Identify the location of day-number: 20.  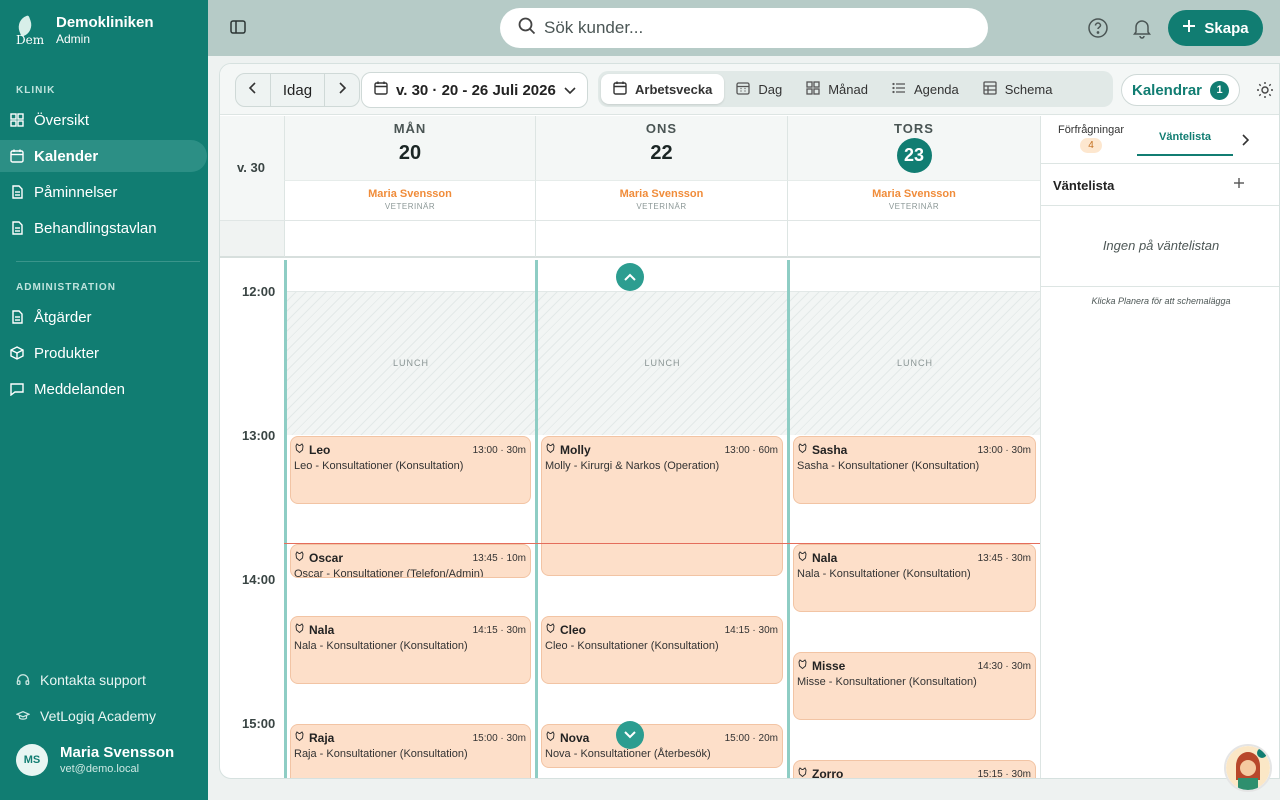
(410, 153).